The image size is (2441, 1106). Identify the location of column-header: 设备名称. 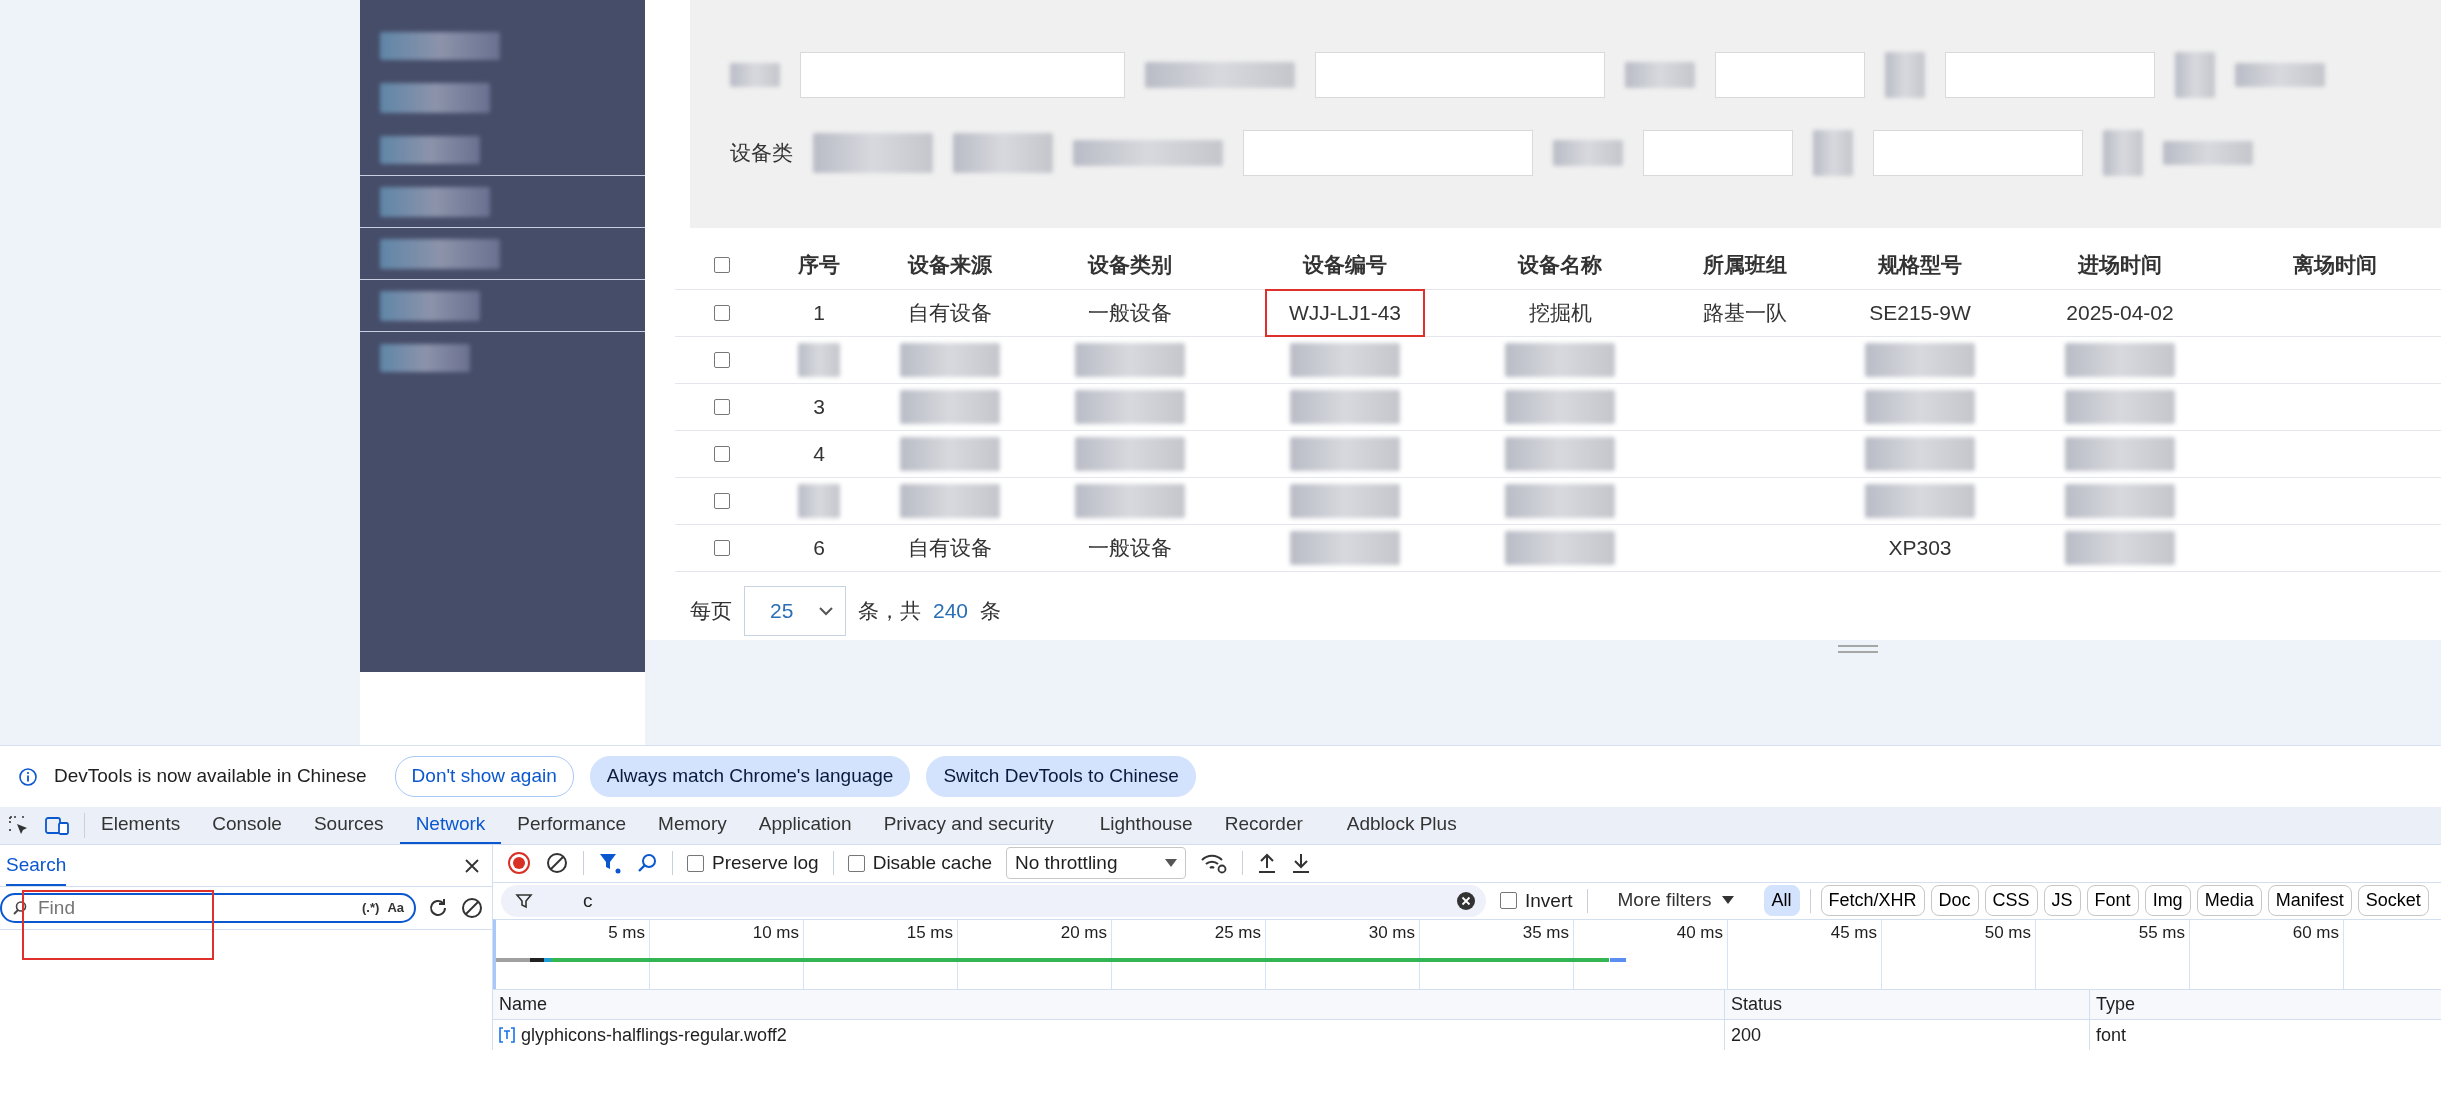
(1560, 264).